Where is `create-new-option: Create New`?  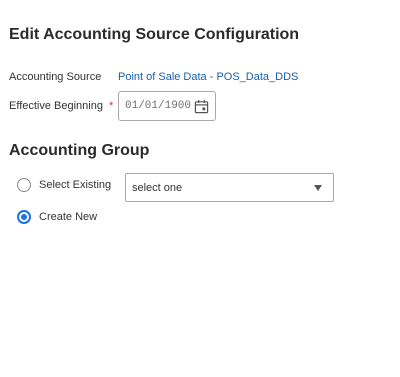 create-new-option: Create New is located at coordinates (57, 217).